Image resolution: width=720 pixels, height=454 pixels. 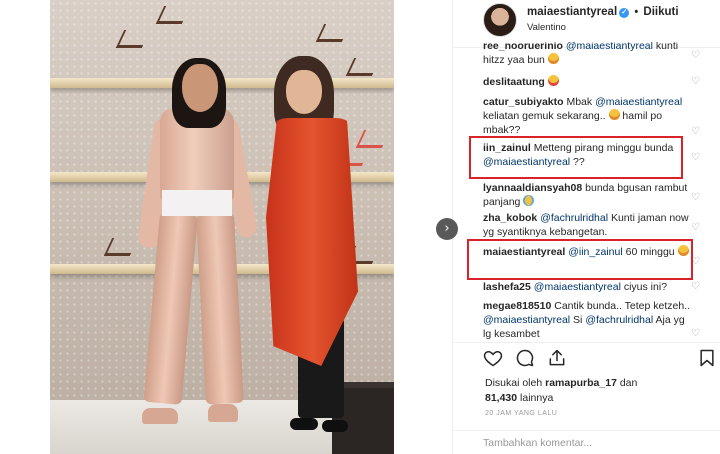 What do you see at coordinates (622, 306) in the screenshot?
I see `comment-text: Cantik bunda.. Tetep ketzeh..` at bounding box center [622, 306].